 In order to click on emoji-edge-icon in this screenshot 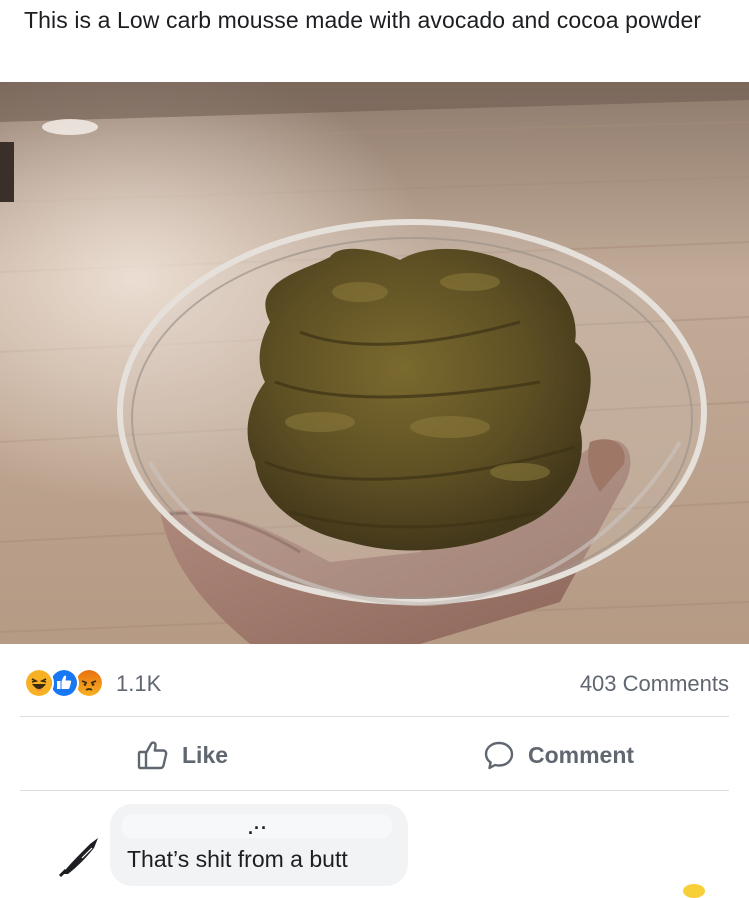, I will do `click(694, 891)`.